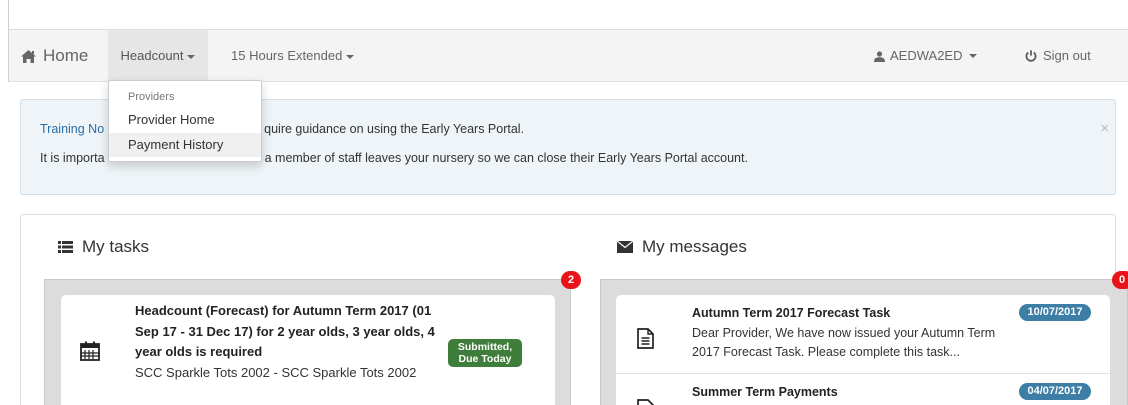 The image size is (1128, 405). What do you see at coordinates (185, 145) in the screenshot?
I see `menu-item-payment-history: Payment History` at bounding box center [185, 145].